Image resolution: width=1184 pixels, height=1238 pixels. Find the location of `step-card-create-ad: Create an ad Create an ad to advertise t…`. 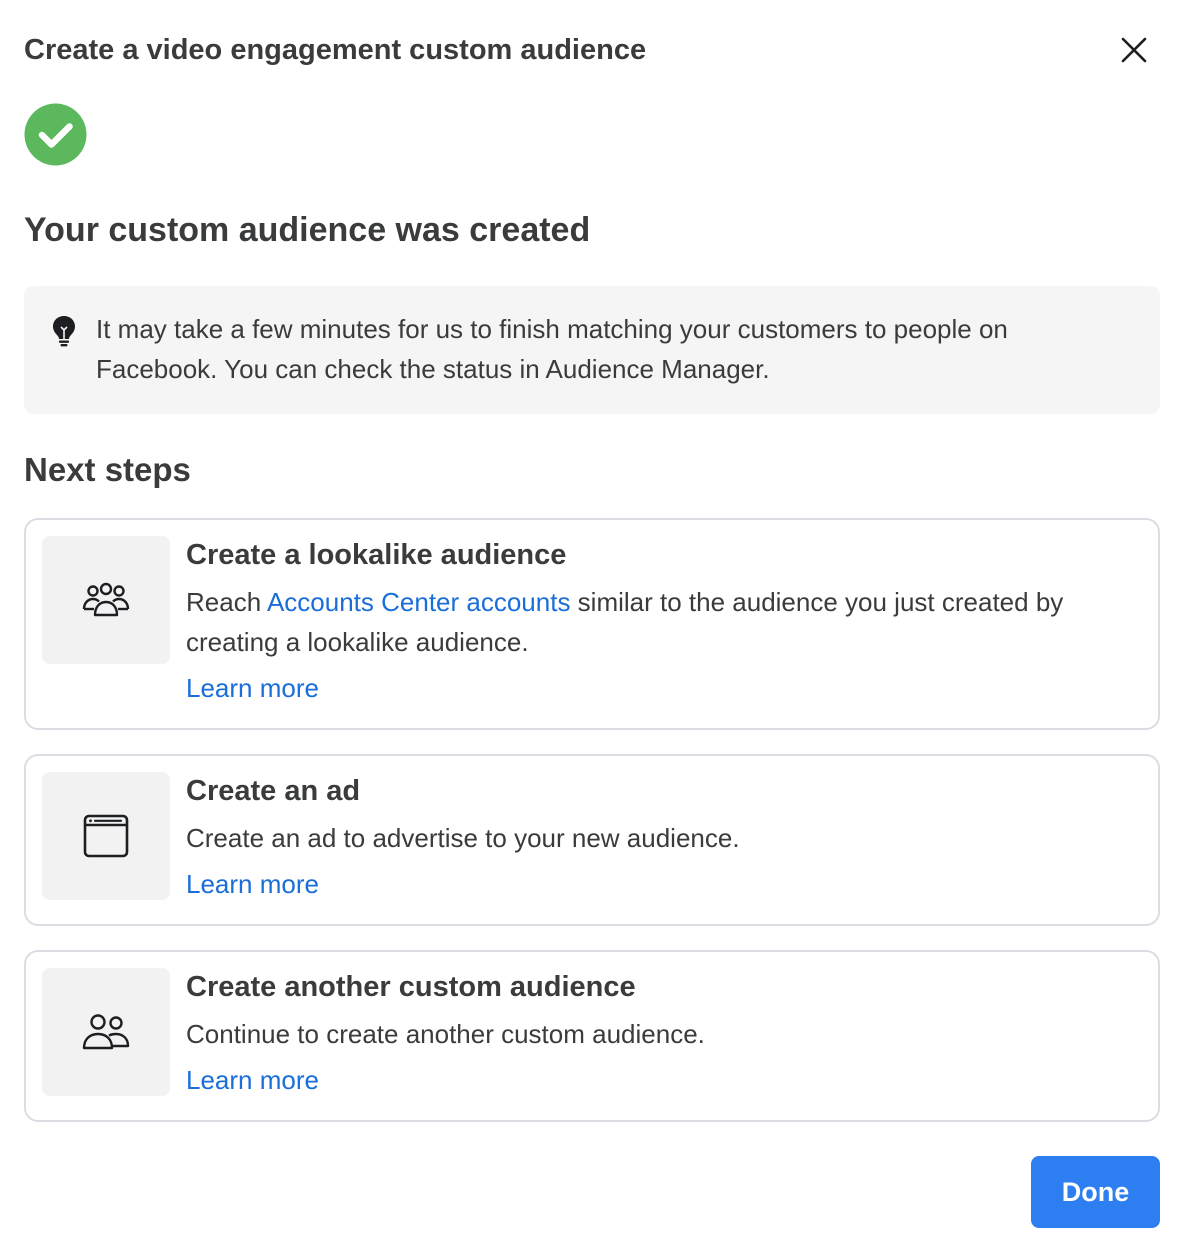

step-card-create-ad: Create an ad Create an ad to advertise t… is located at coordinates (592, 840).